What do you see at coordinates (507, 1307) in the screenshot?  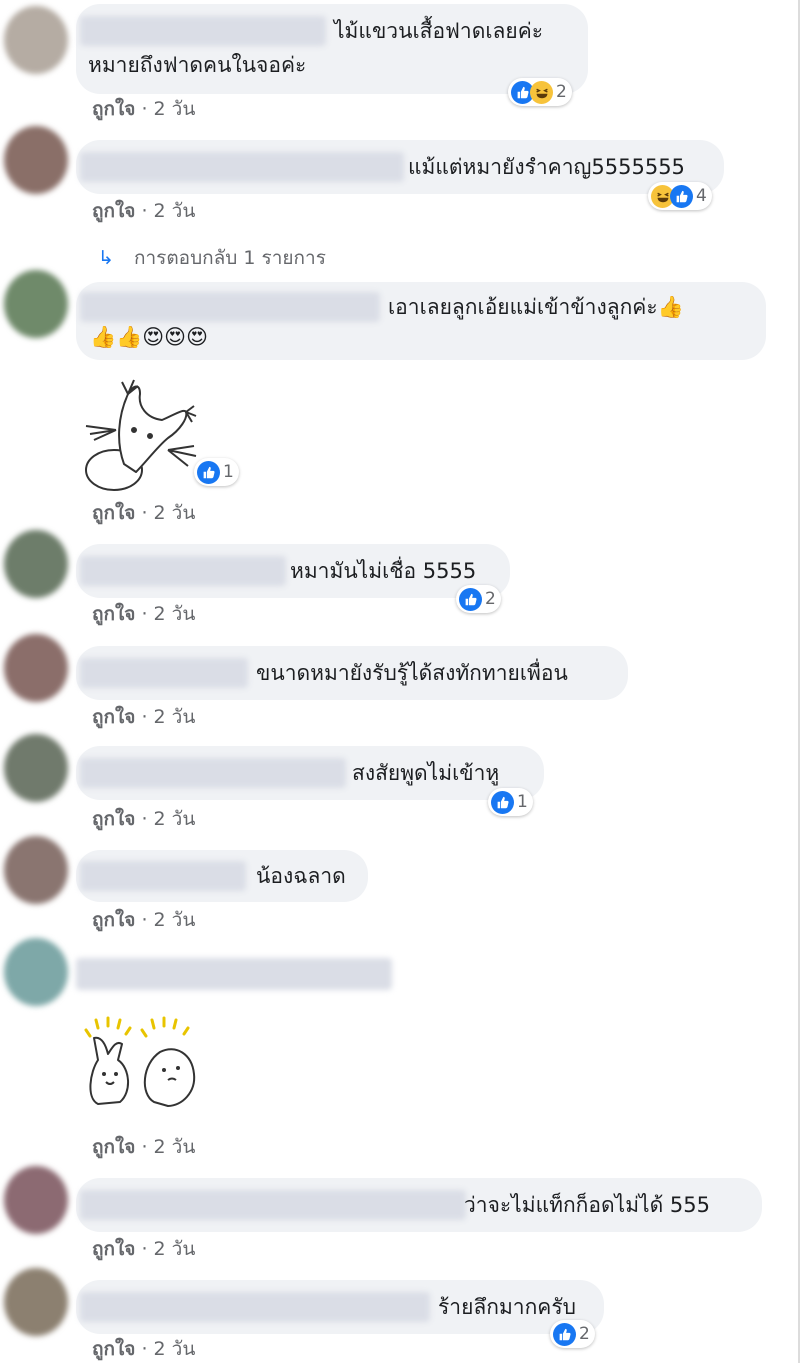 I see `comment-text: ร้ายลึกมากครับ` at bounding box center [507, 1307].